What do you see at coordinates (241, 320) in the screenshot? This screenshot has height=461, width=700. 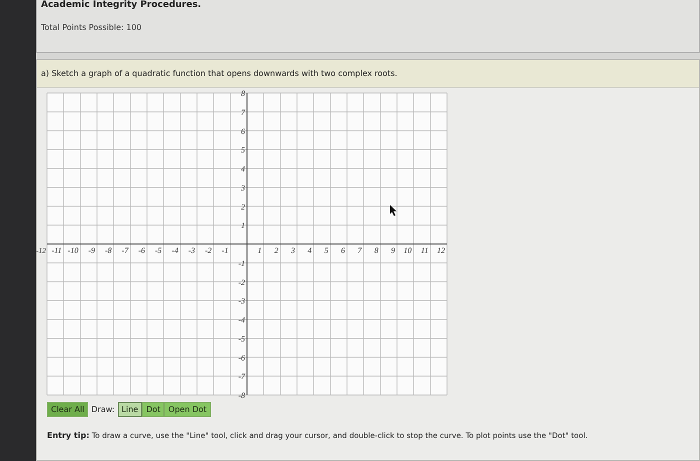 I see `y-axis-label: -4` at bounding box center [241, 320].